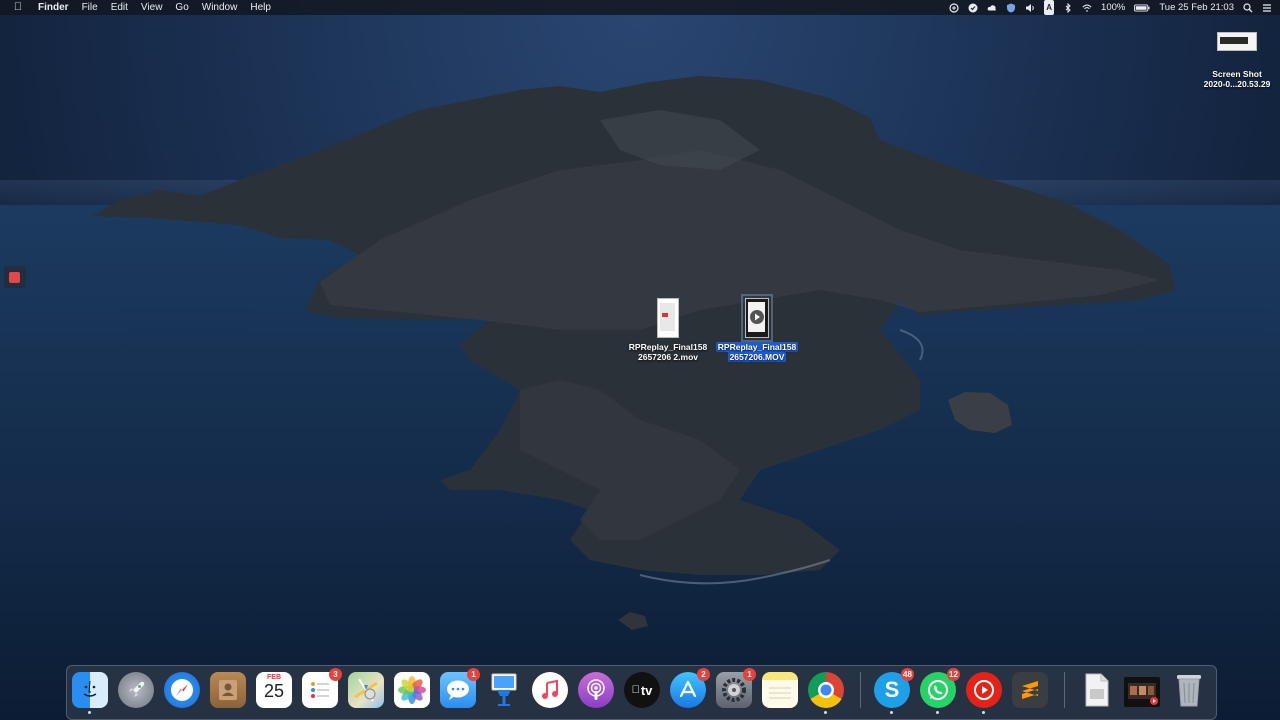 The width and height of the screenshot is (1280, 720). I want to click on dock-podcasts-icon, so click(596, 690).